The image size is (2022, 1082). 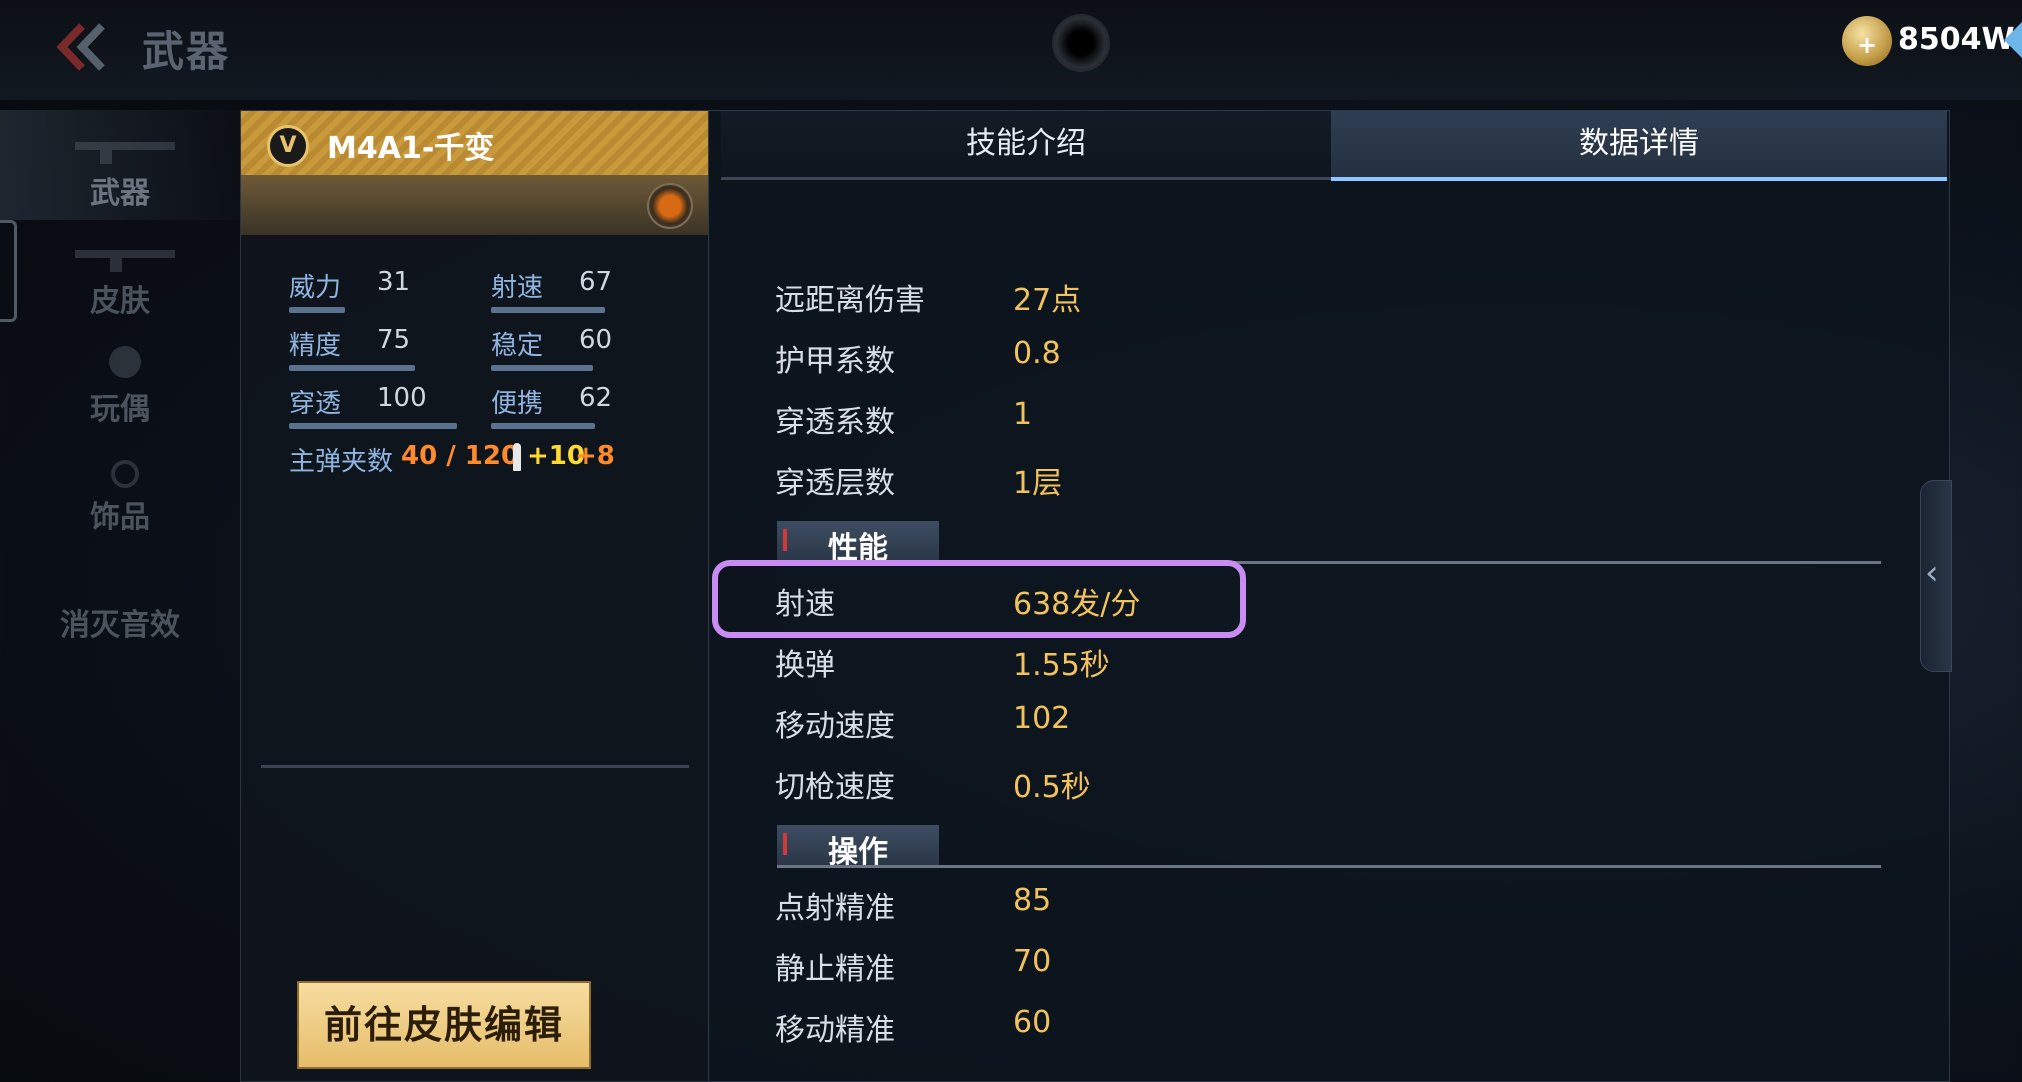 What do you see at coordinates (341, 462) in the screenshot?
I see `ammo-label: 主弹夹数` at bounding box center [341, 462].